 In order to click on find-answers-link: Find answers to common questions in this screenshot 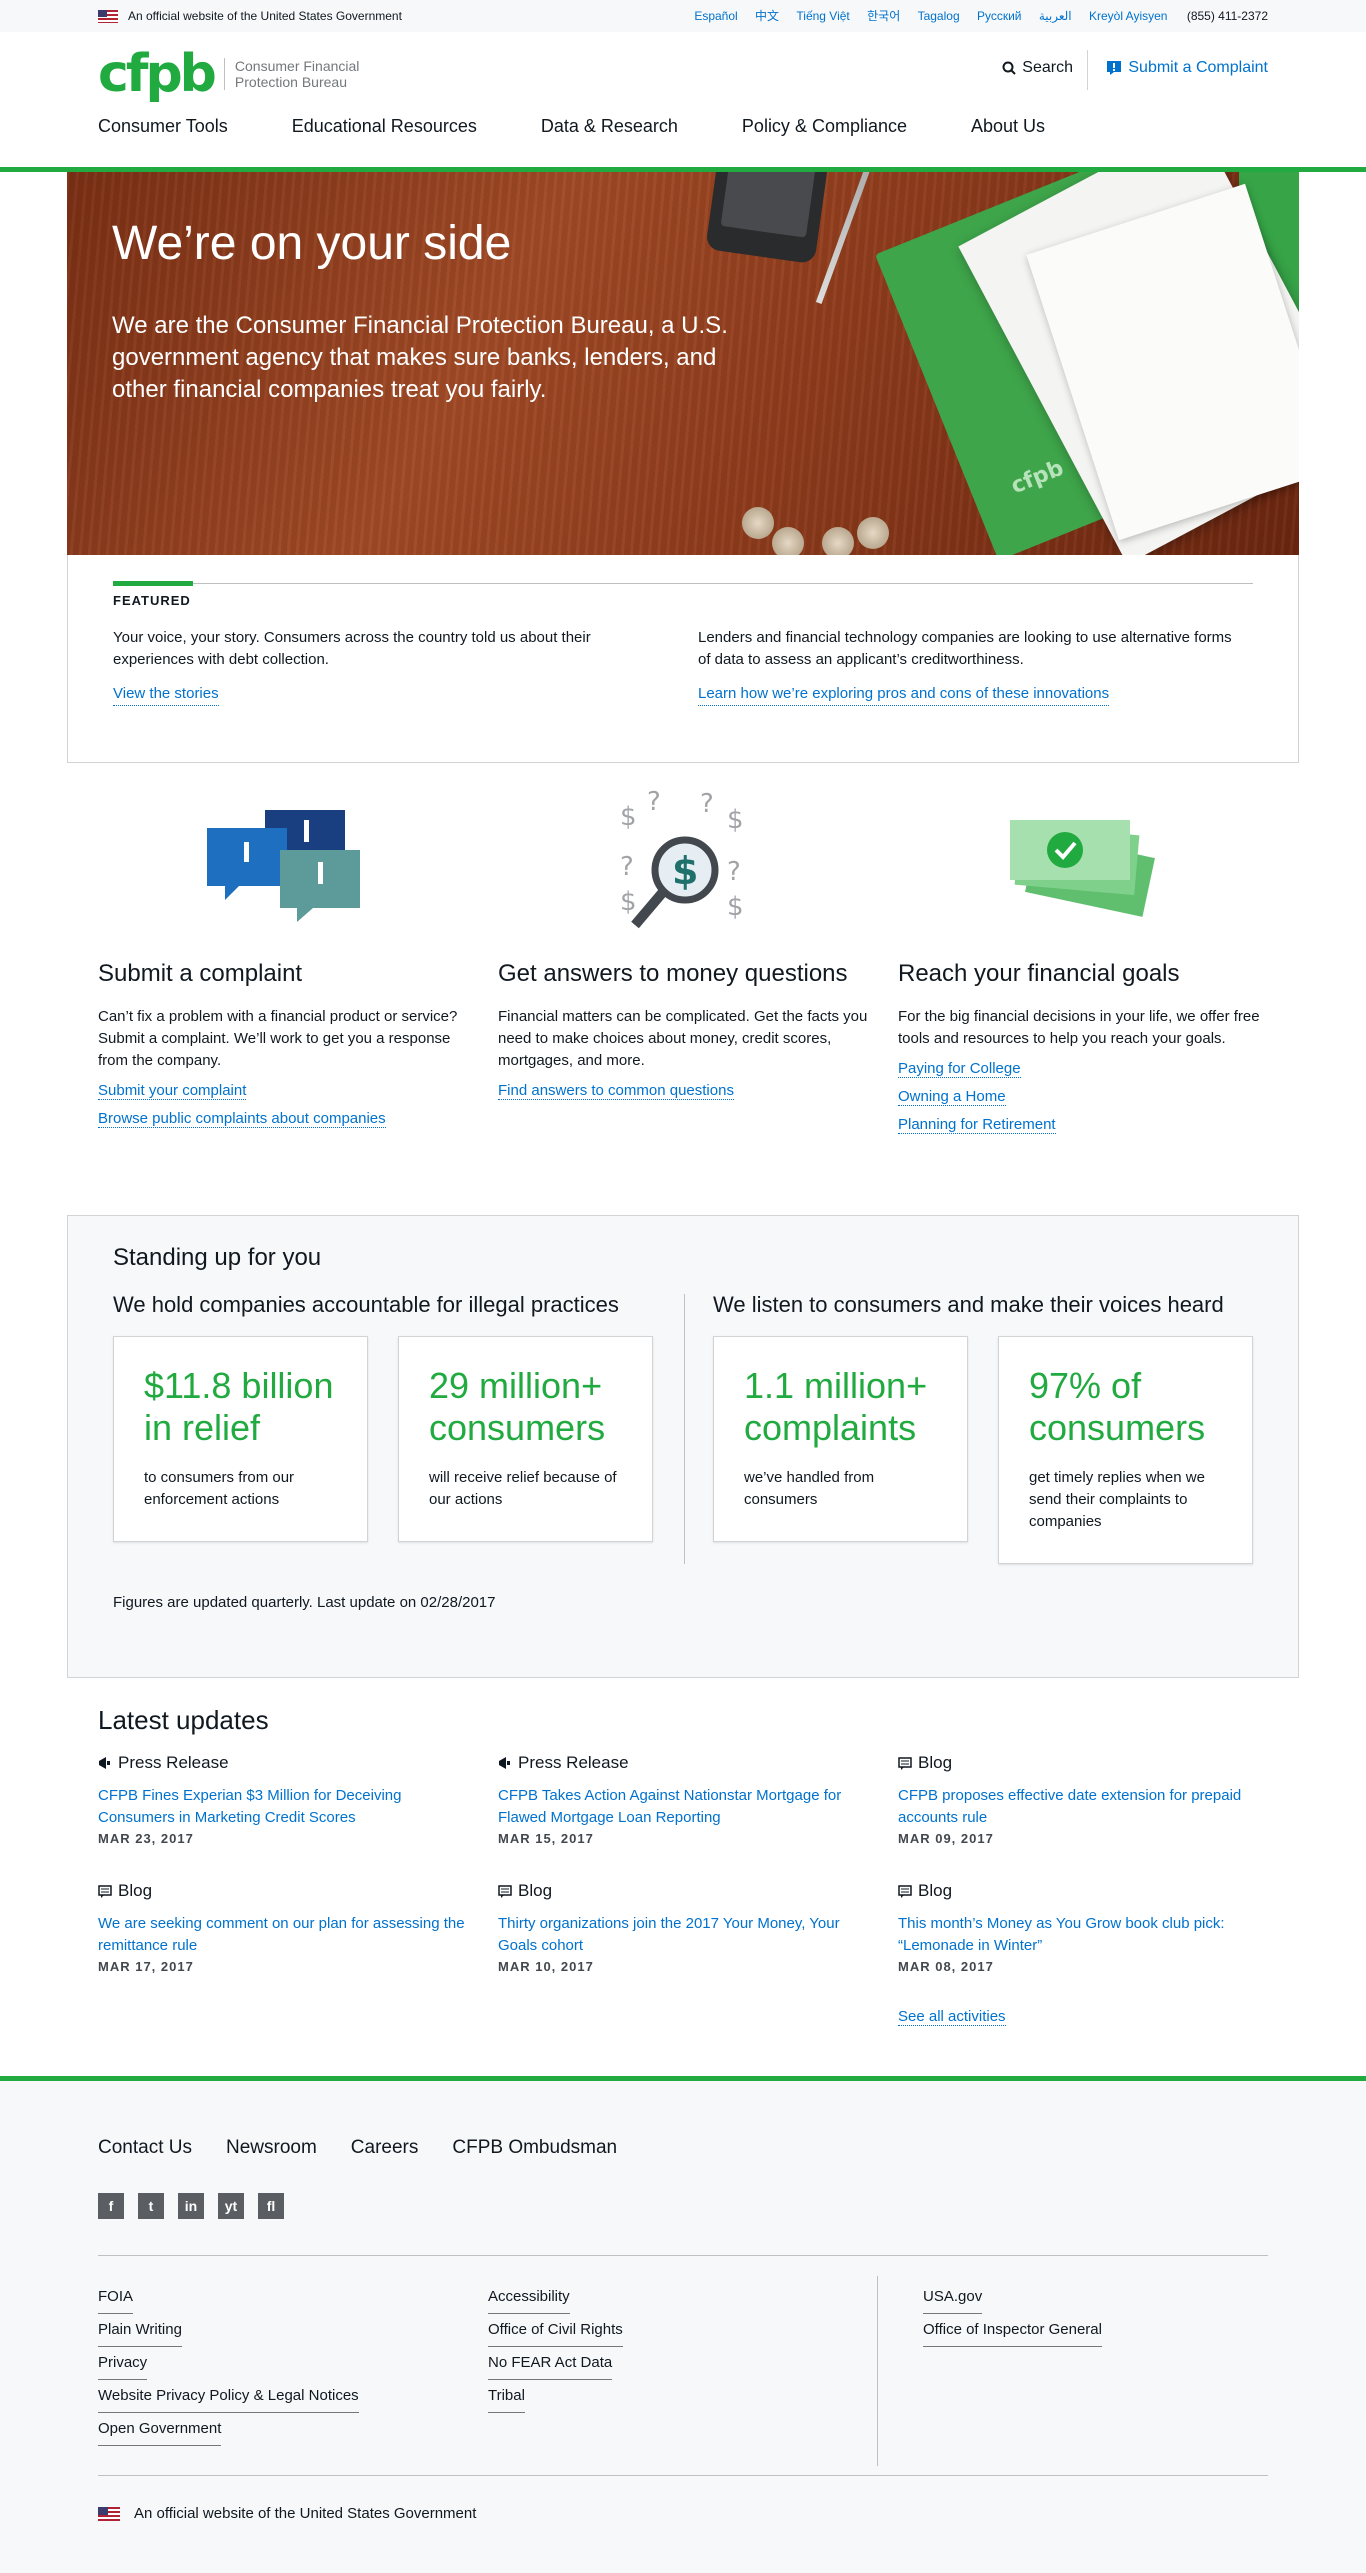, I will do `click(616, 1091)`.